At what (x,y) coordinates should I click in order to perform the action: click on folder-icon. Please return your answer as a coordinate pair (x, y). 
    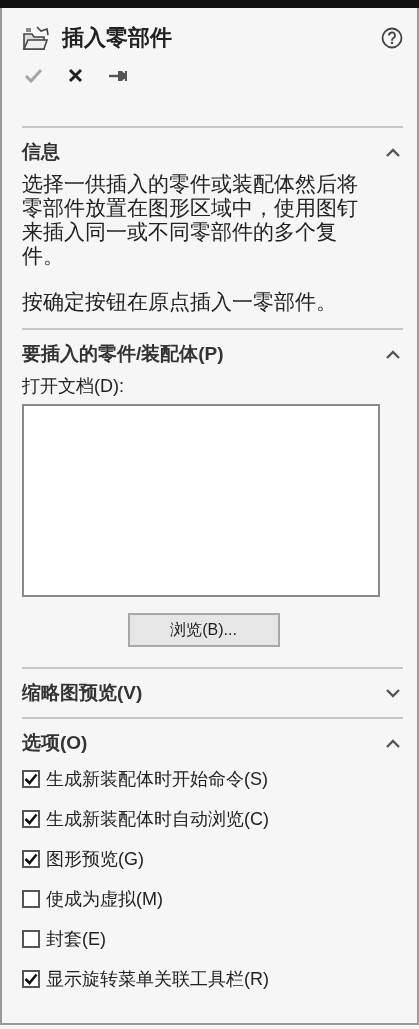
    Looking at the image, I should click on (36, 38).